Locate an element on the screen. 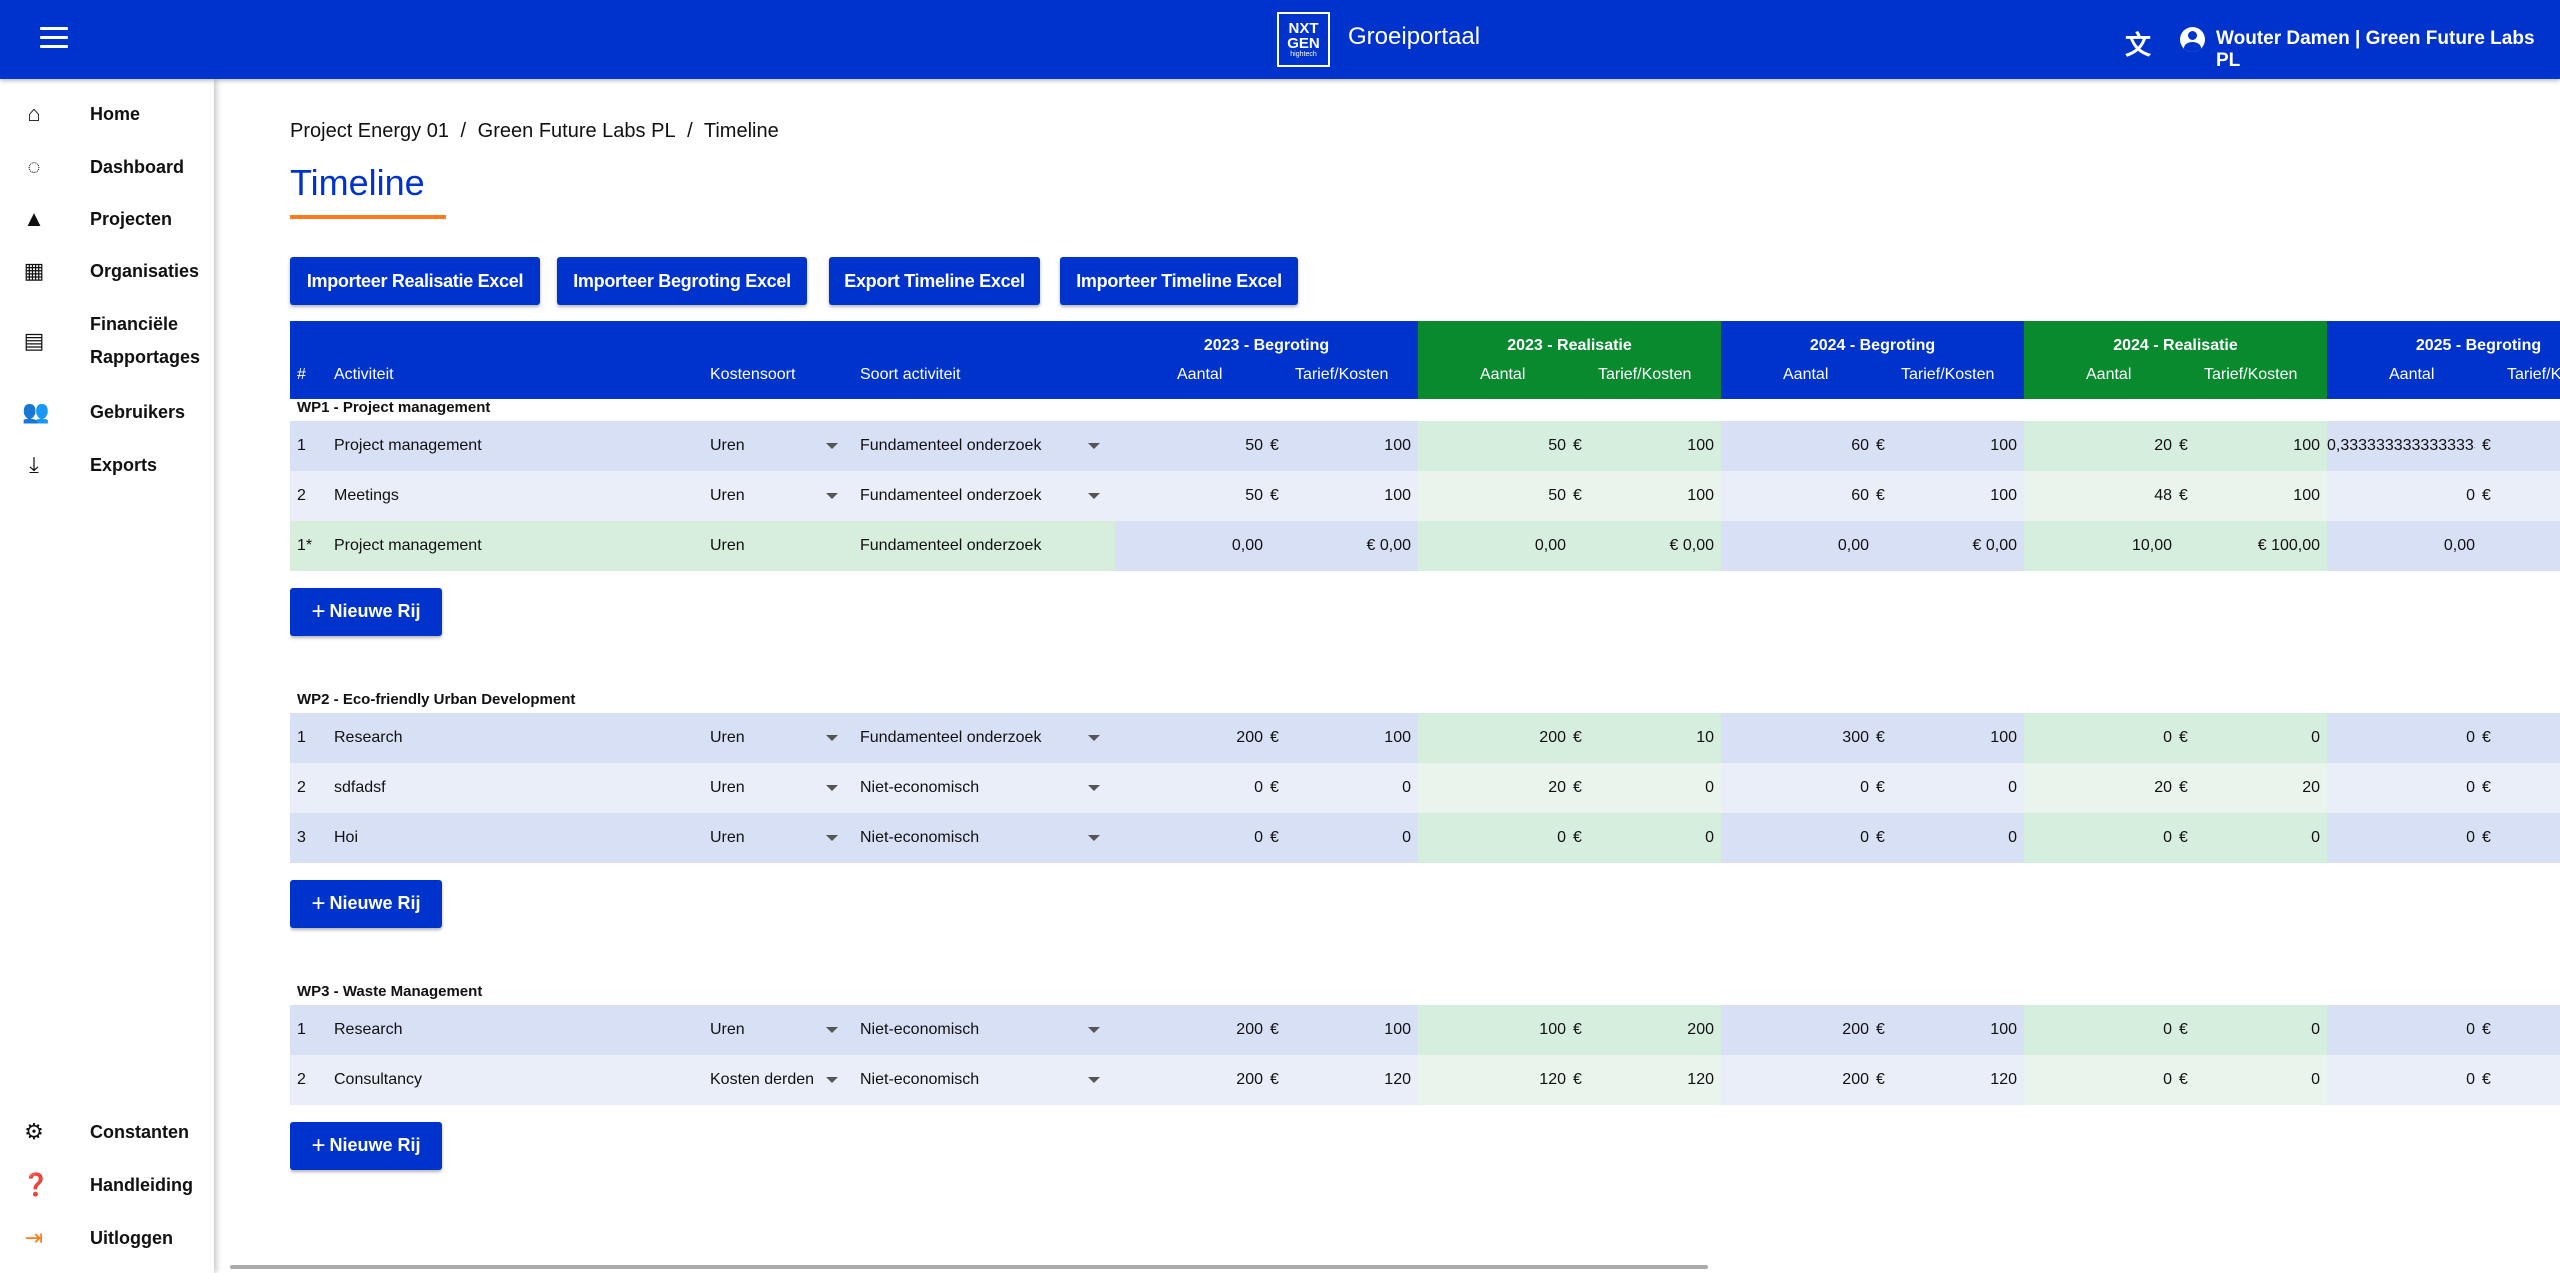 This screenshot has width=2560, height=1273. activity-cell: Consultancy is located at coordinates (514, 1080).